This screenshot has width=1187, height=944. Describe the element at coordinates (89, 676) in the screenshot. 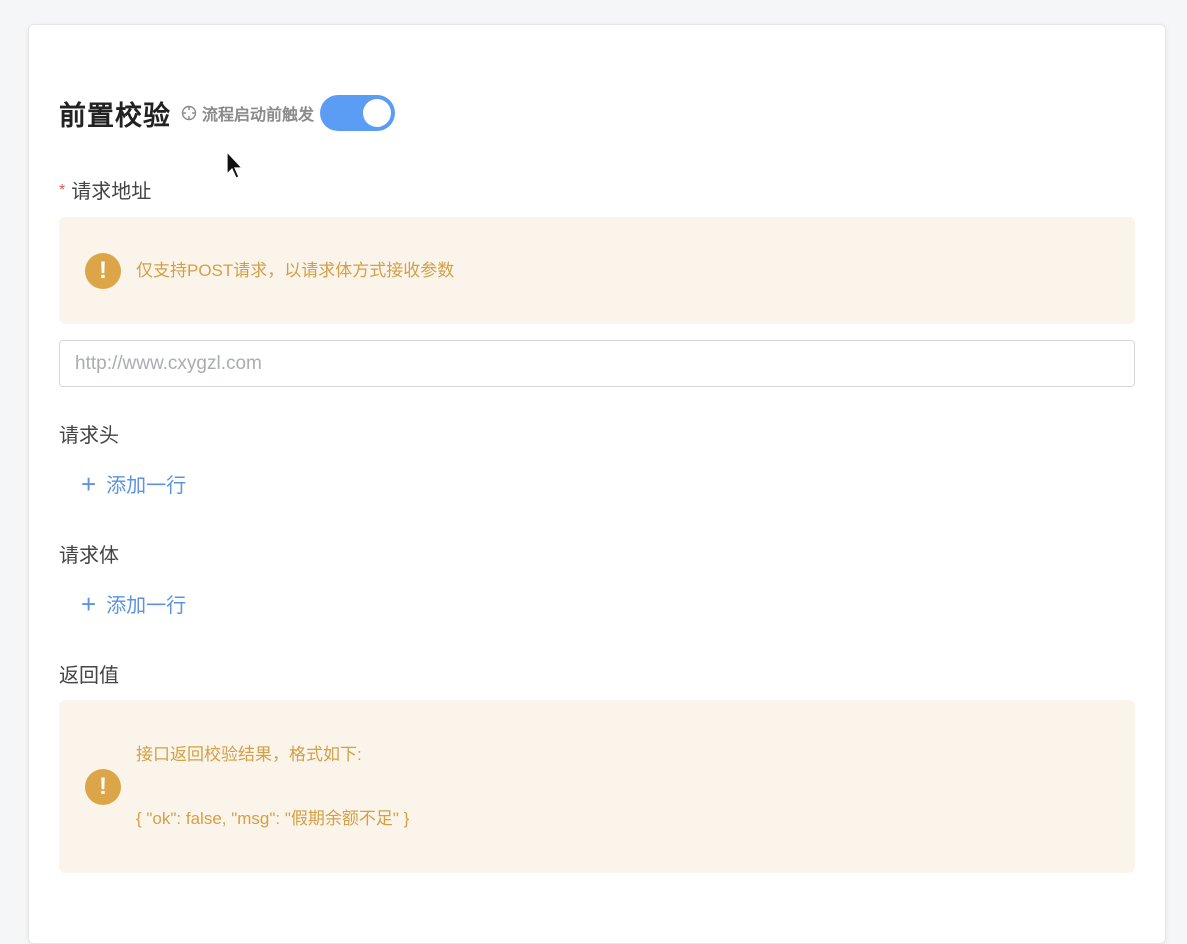

I see `return-value-label: 返回值` at that location.